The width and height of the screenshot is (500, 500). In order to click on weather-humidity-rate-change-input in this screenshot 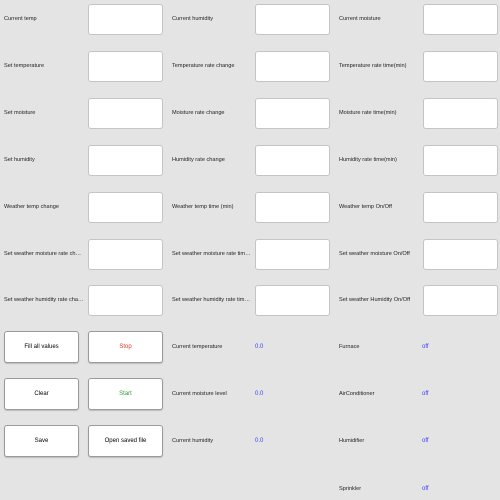, I will do `click(125, 300)`.